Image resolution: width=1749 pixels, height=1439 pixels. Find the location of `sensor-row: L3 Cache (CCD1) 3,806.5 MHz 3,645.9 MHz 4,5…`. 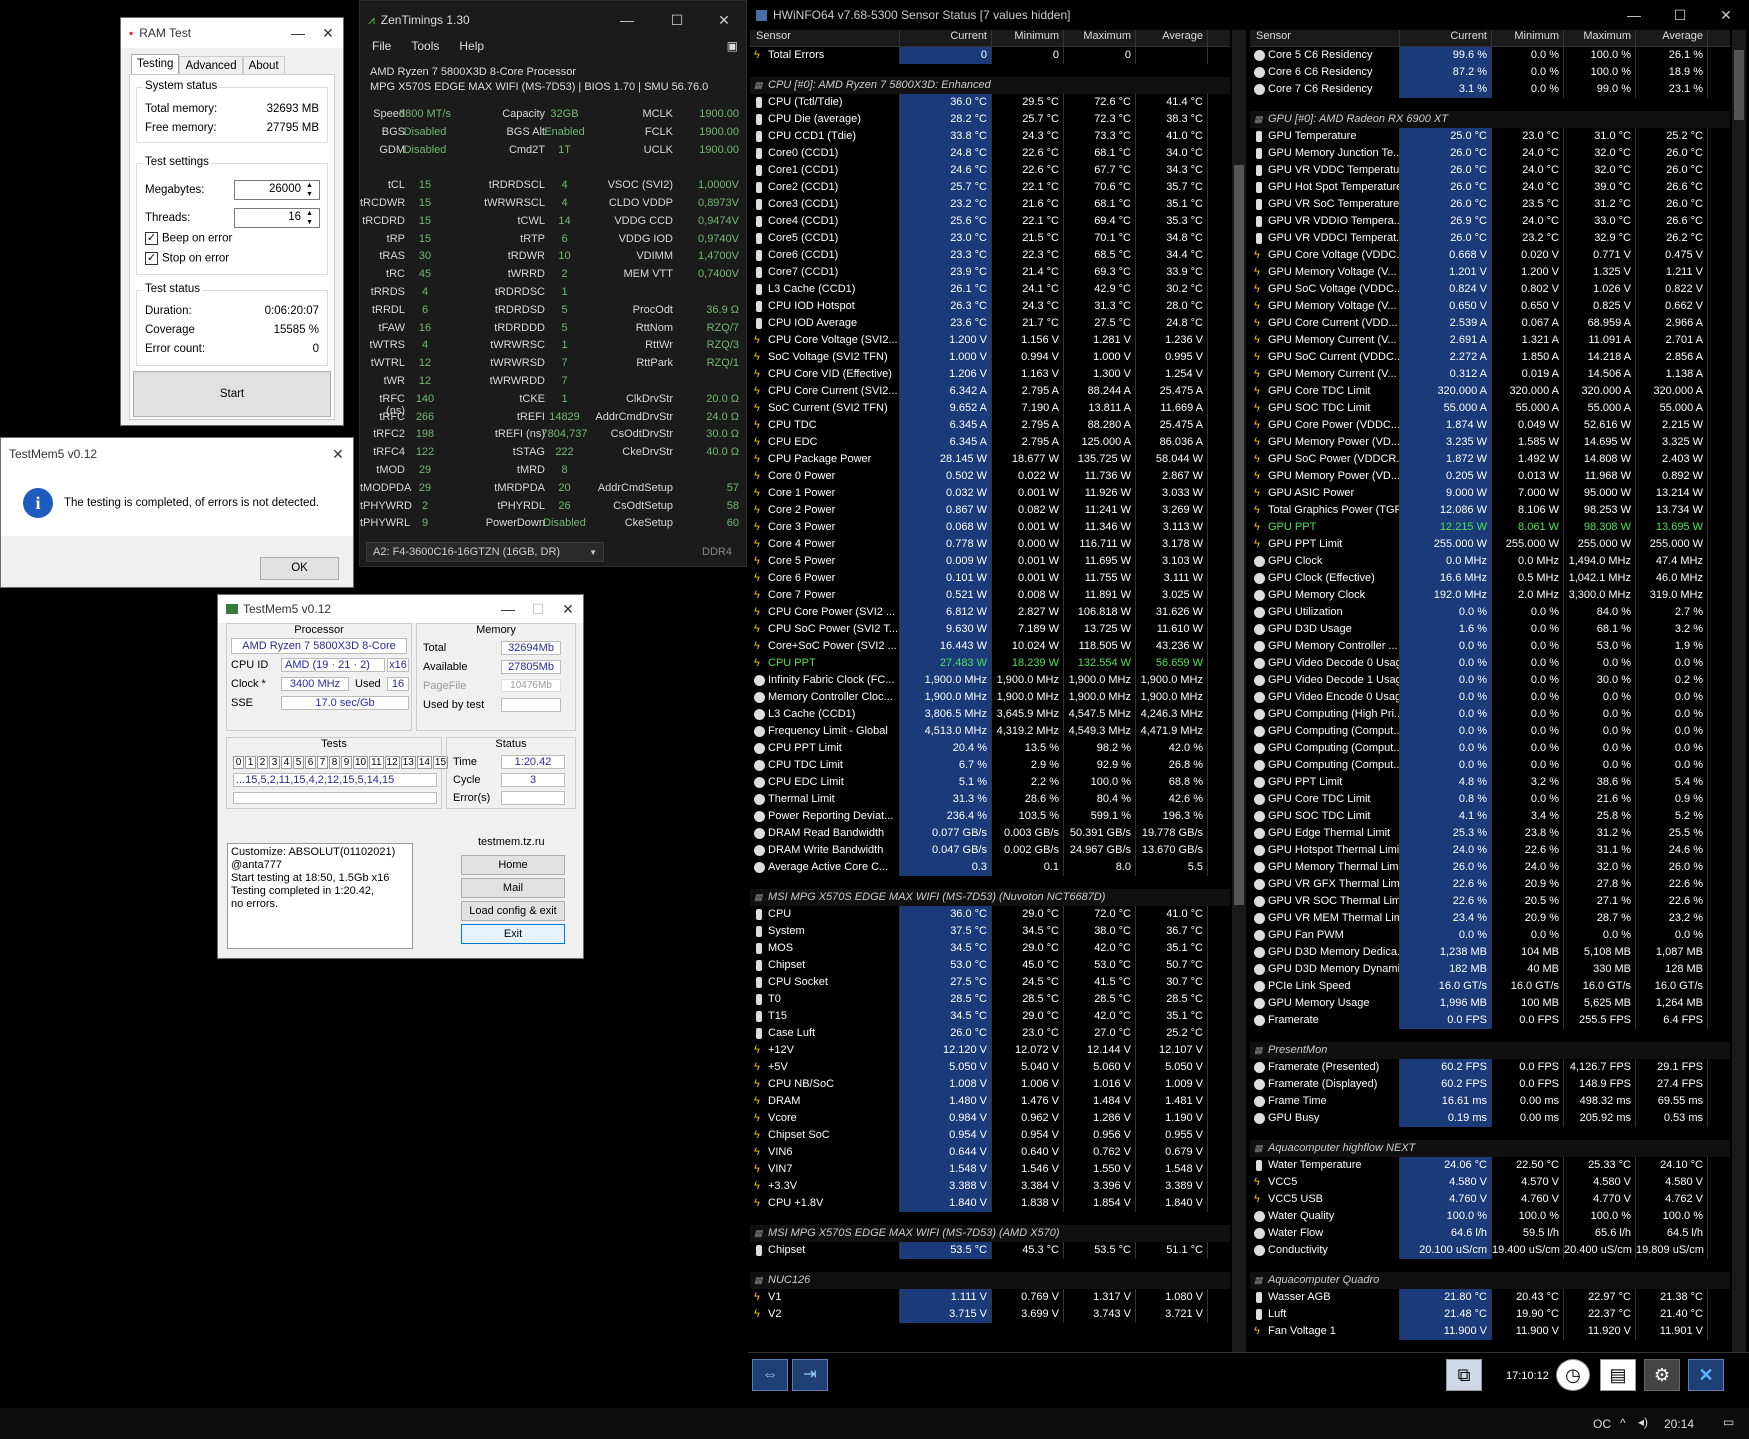

sensor-row: L3 Cache (CCD1) 3,806.5 MHz 3,645.9 MHz 4,5… is located at coordinates (990, 714).